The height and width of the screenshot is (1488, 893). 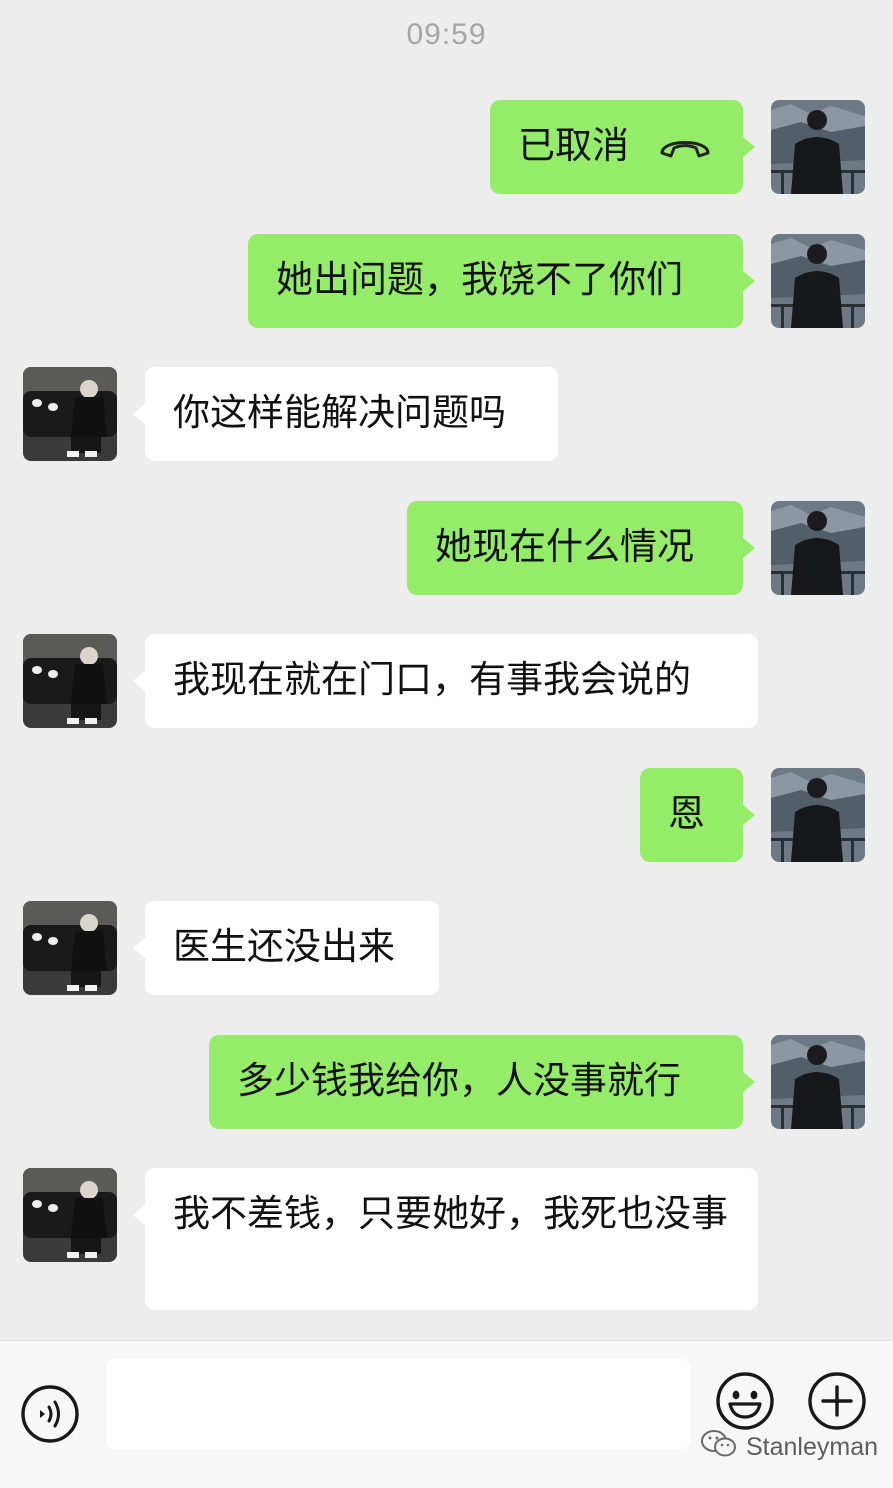 I want to click on received-message-bubble: 你这样能解决问题吗, so click(x=345, y=414).